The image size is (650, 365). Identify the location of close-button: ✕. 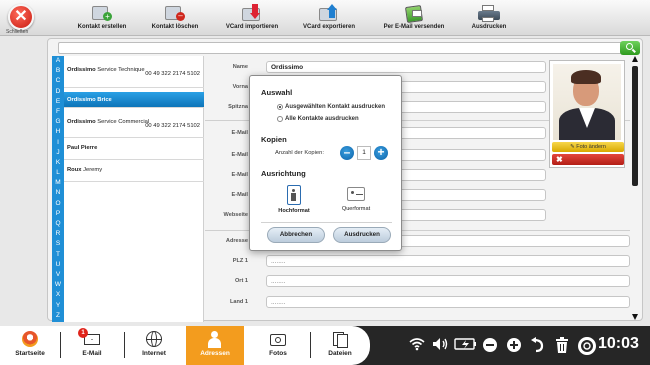
(21, 17).